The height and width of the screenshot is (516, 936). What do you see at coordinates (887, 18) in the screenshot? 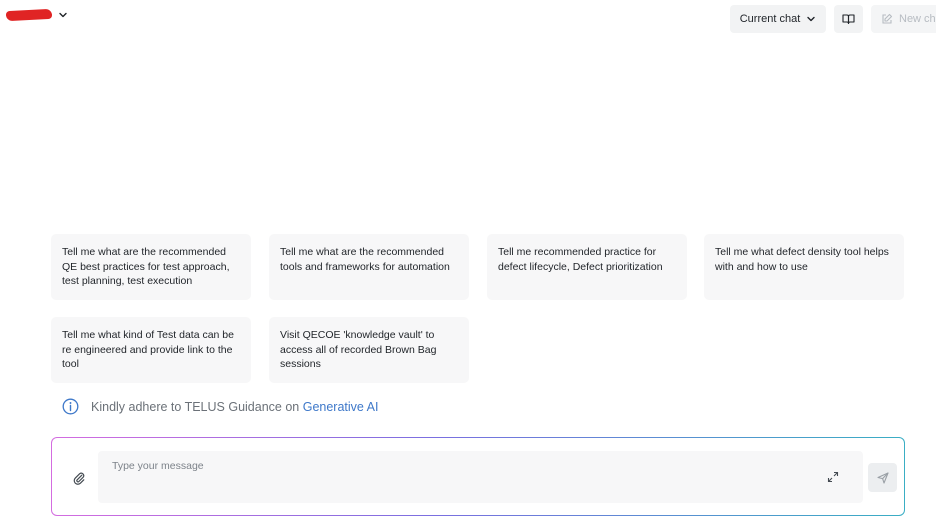
I see `edit-icon` at bounding box center [887, 18].